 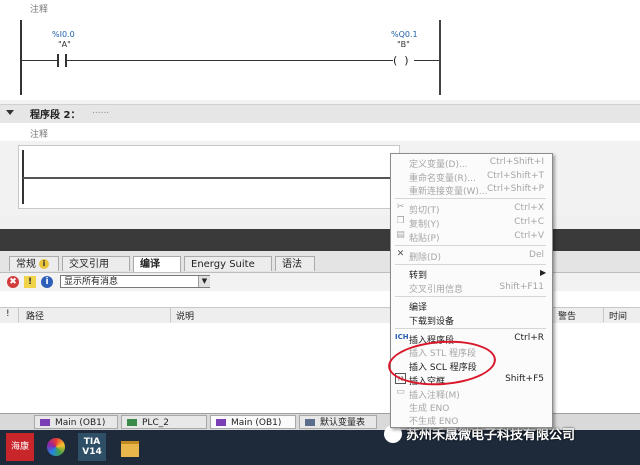 I want to click on menu-item-delete: 删除(D), so click(x=425, y=256).